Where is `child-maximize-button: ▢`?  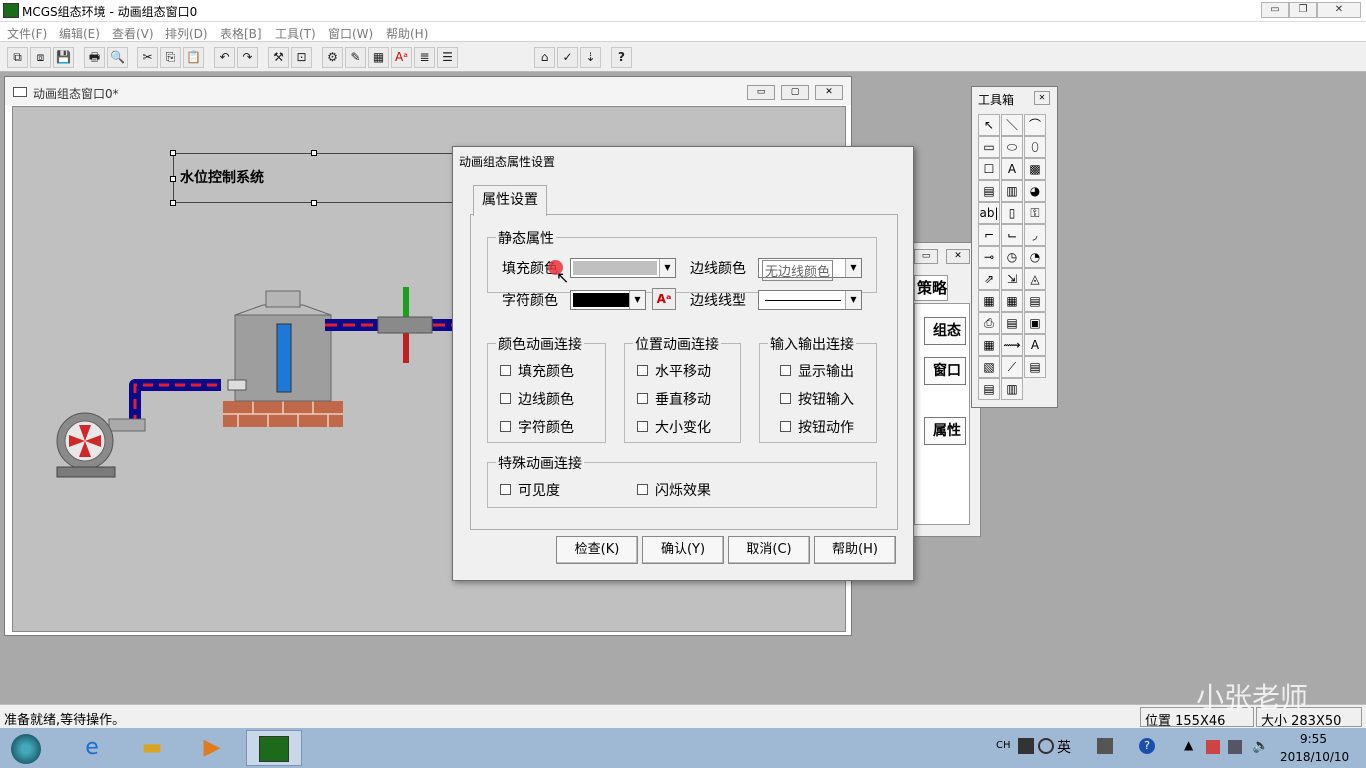 child-maximize-button: ▢ is located at coordinates (795, 92).